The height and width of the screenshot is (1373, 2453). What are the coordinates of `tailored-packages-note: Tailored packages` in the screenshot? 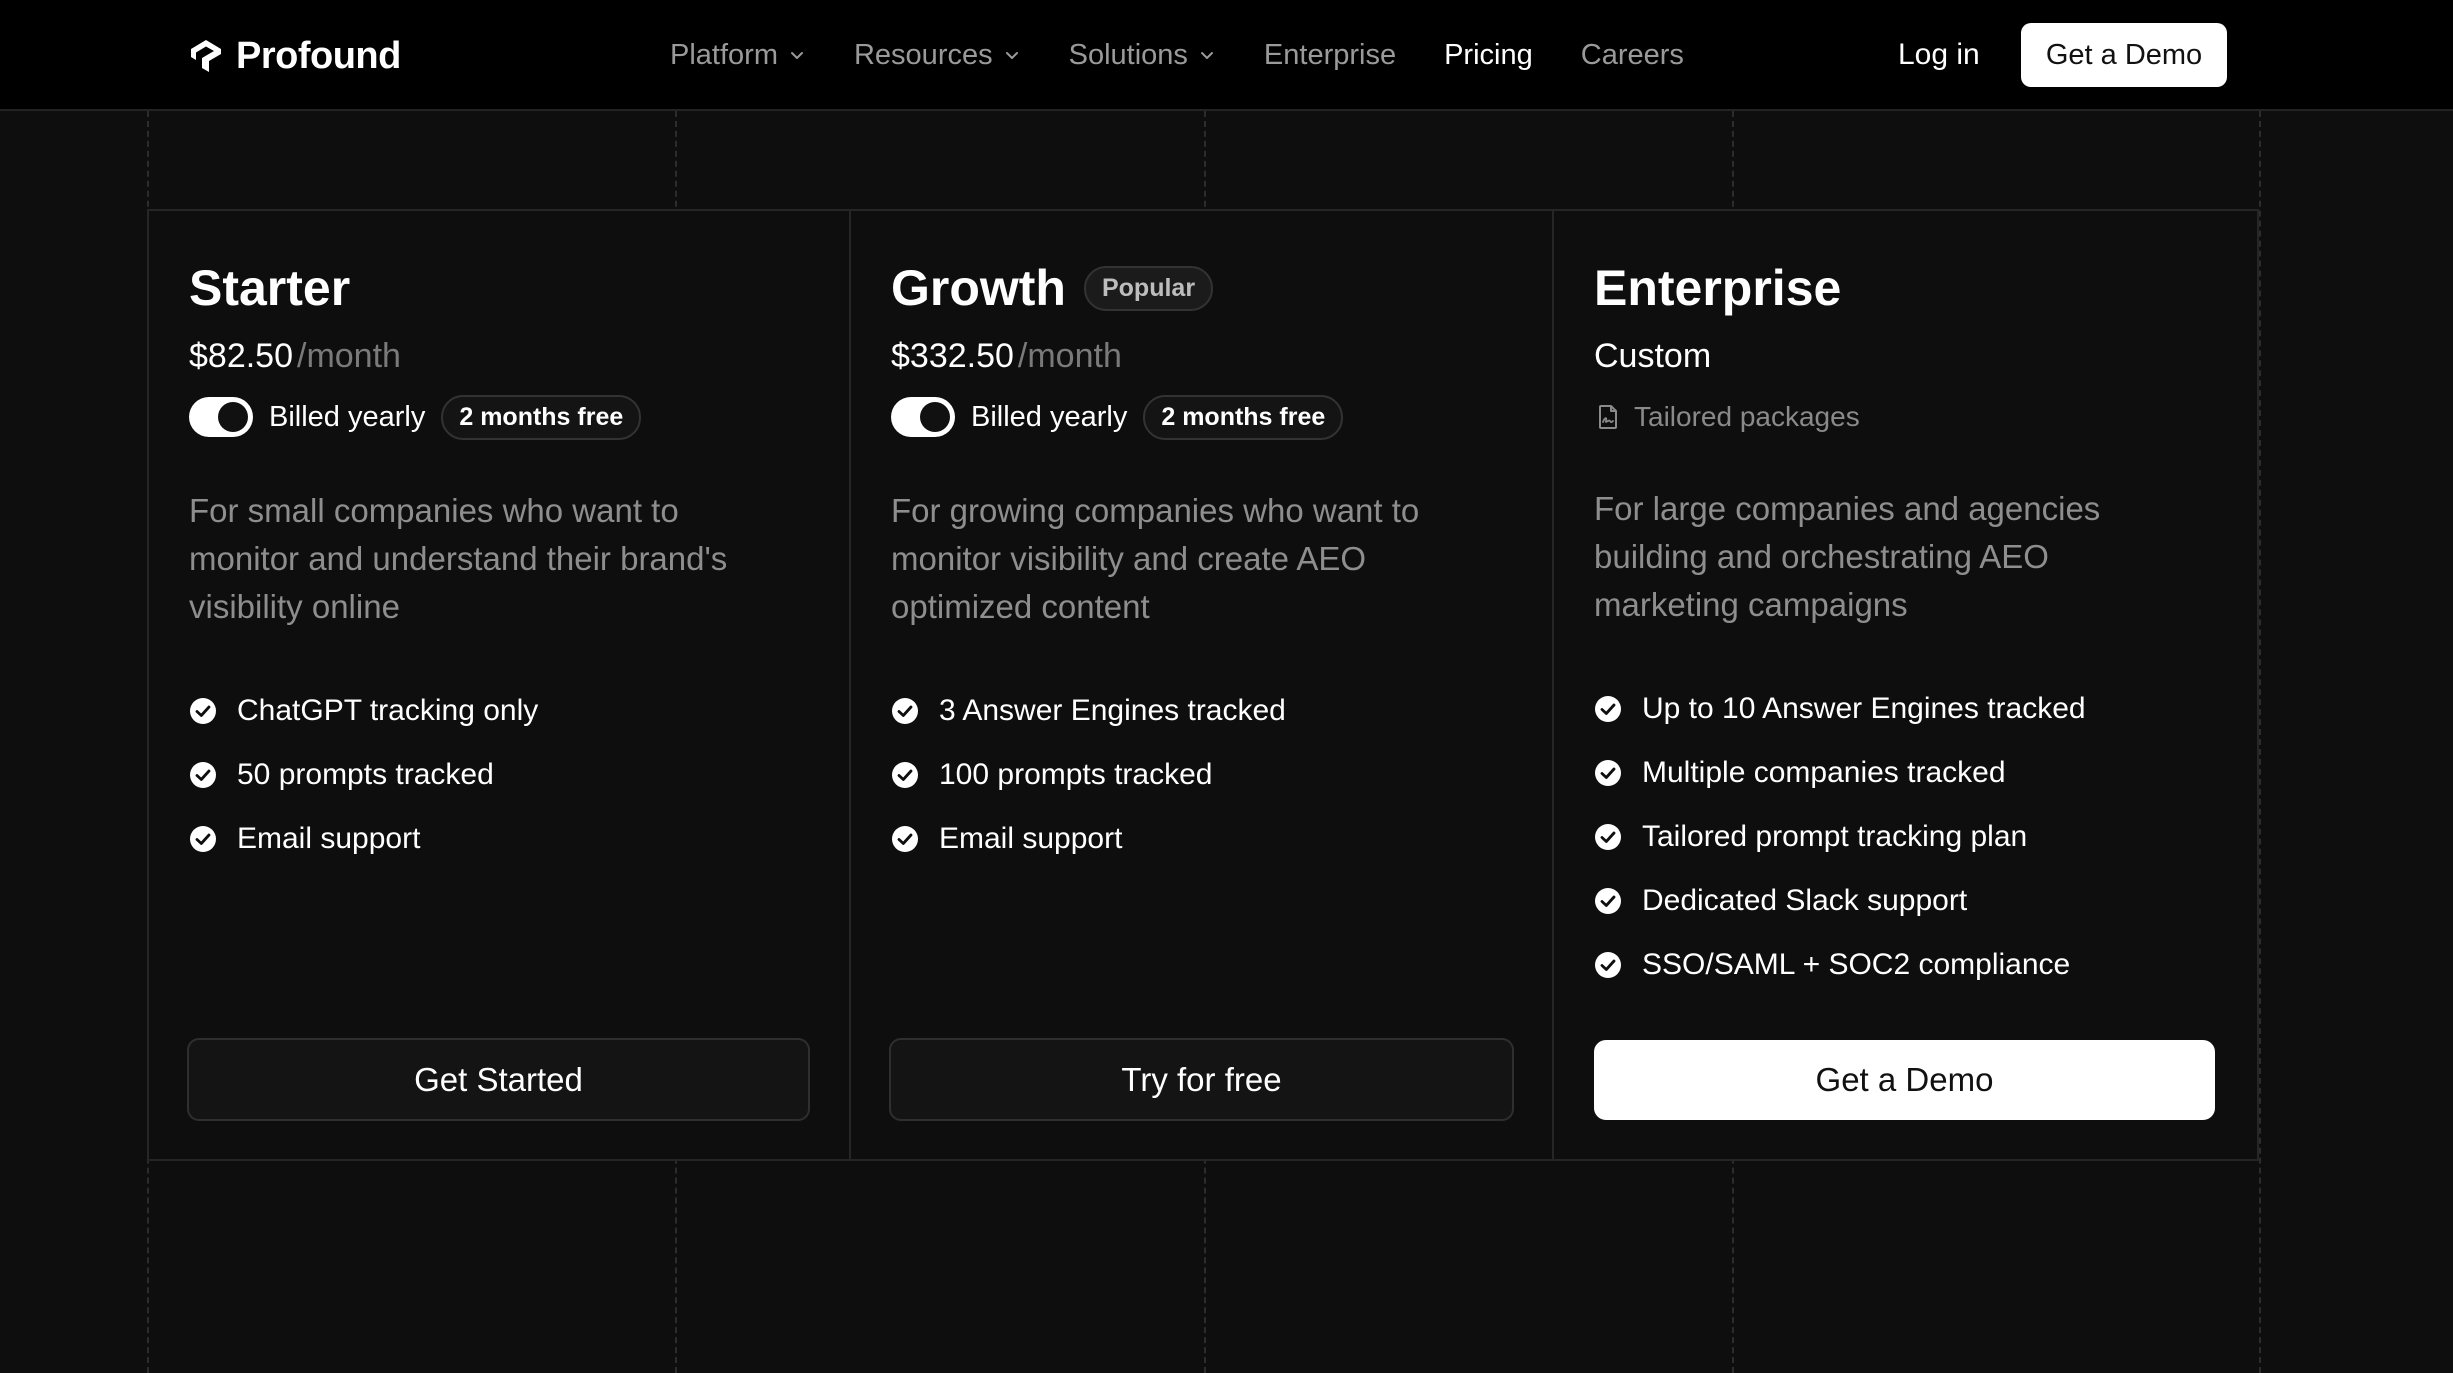 It's located at (1727, 417).